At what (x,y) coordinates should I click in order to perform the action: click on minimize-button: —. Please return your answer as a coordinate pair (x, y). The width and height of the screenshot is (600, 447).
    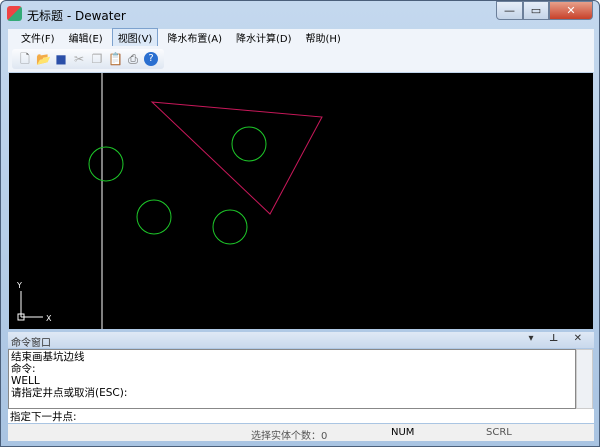
    Looking at the image, I should click on (509, 10).